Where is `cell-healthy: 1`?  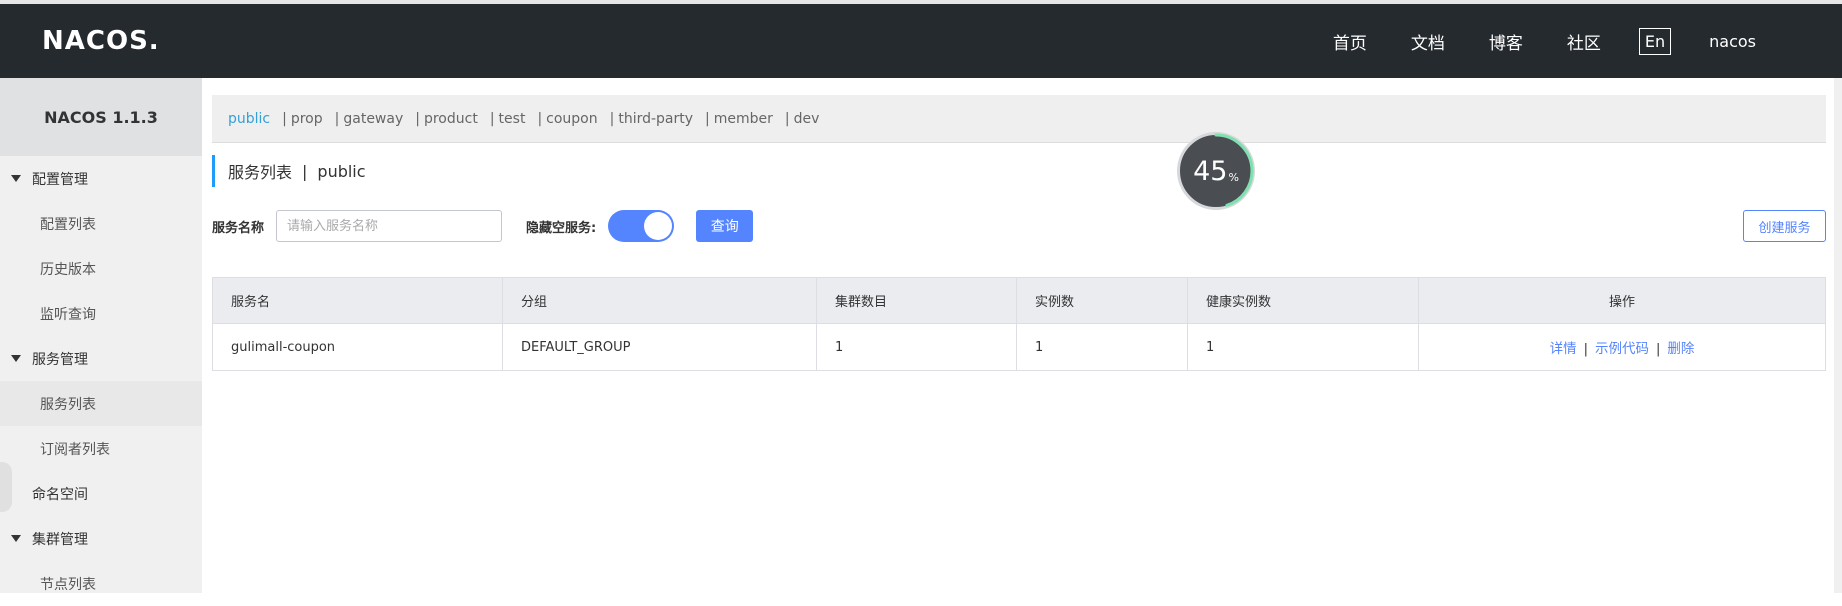 cell-healthy: 1 is located at coordinates (1303, 347).